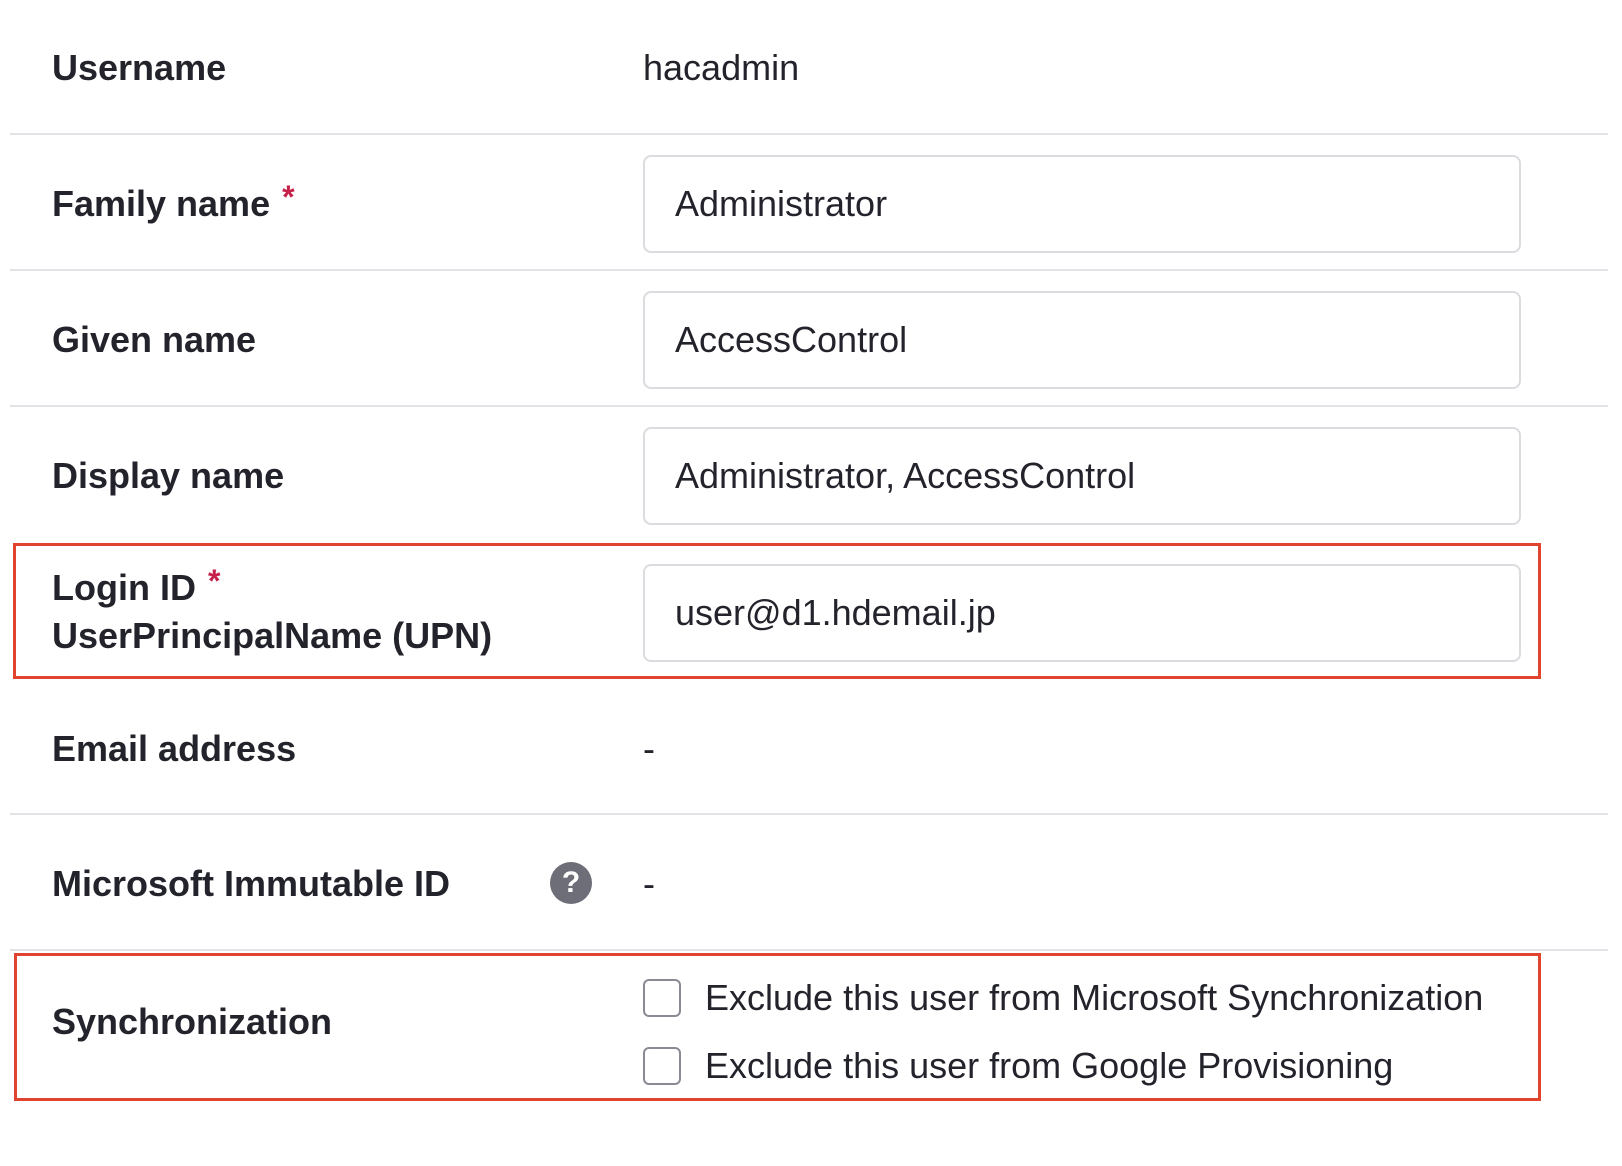 This screenshot has height=1166, width=1622. What do you see at coordinates (1082, 476) in the screenshot?
I see `display-name-input` at bounding box center [1082, 476].